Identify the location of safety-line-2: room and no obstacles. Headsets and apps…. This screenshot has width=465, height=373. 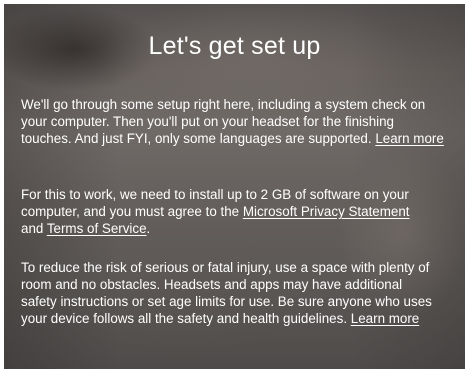
(212, 284).